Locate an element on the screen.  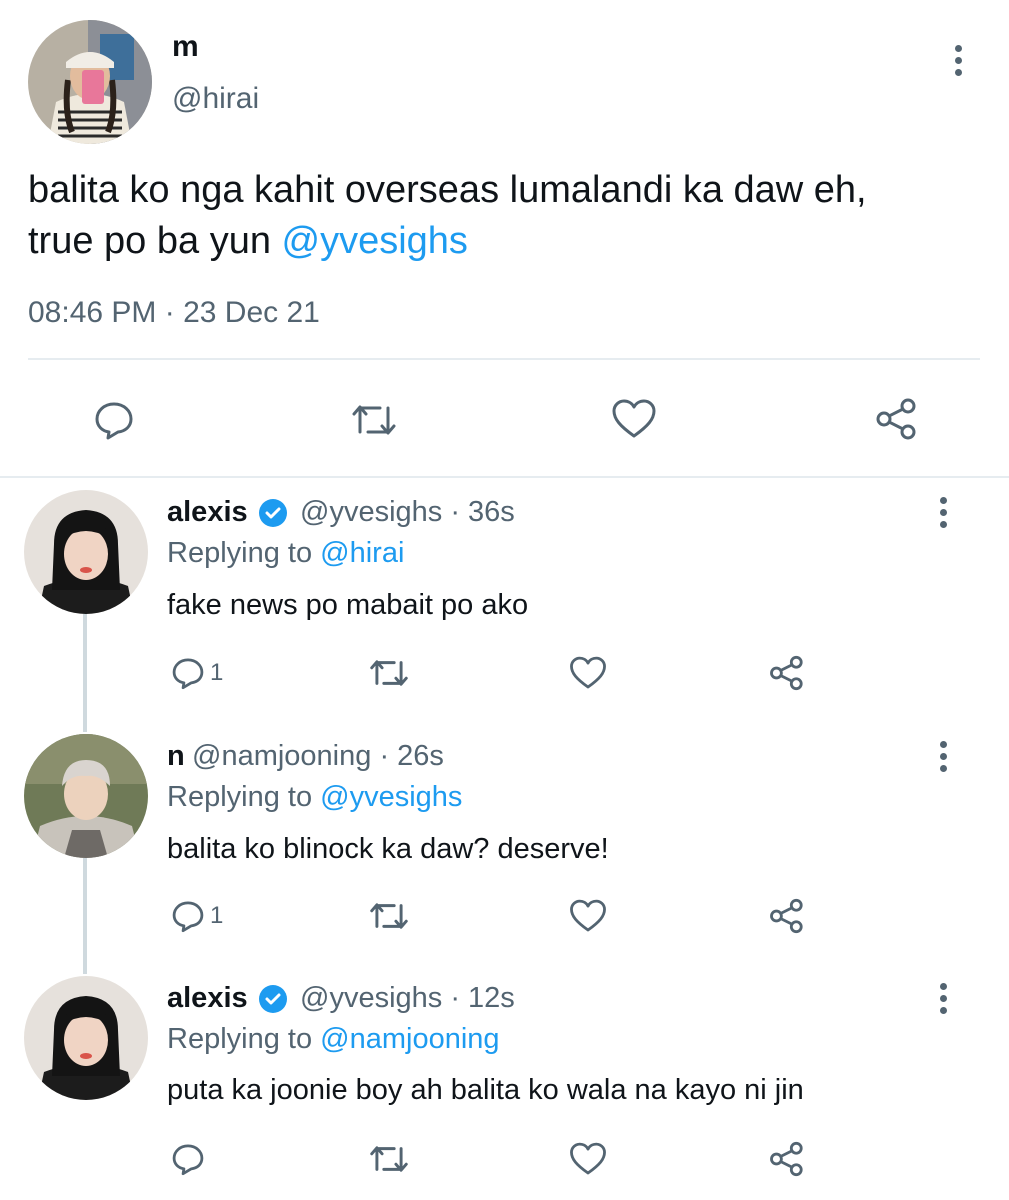
reply-author-name: n is located at coordinates (176, 756).